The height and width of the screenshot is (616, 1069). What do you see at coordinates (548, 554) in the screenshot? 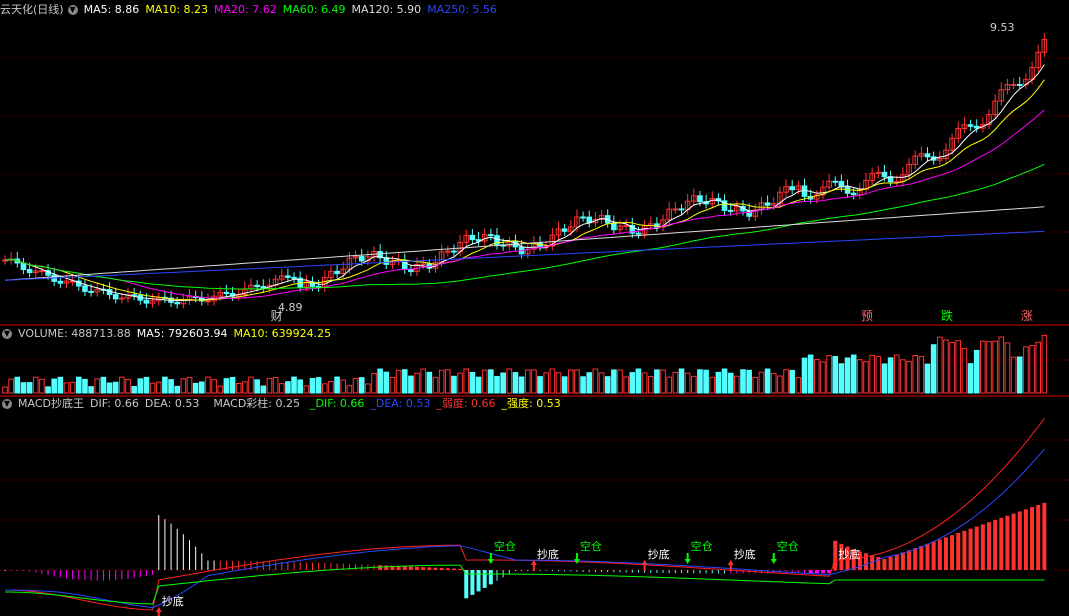
I see `buy-signal-label: 抄底` at bounding box center [548, 554].